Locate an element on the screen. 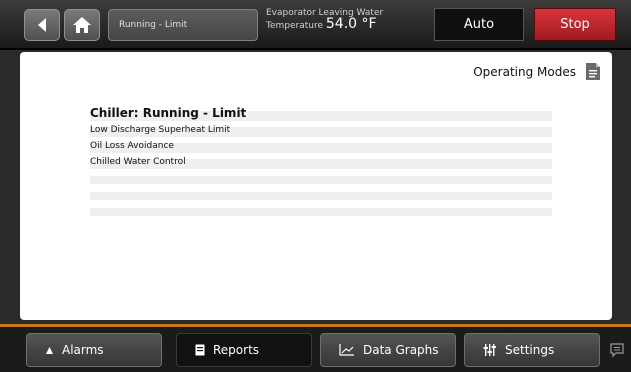  report-line: Low Discharge Superheat Limit is located at coordinates (321, 130).